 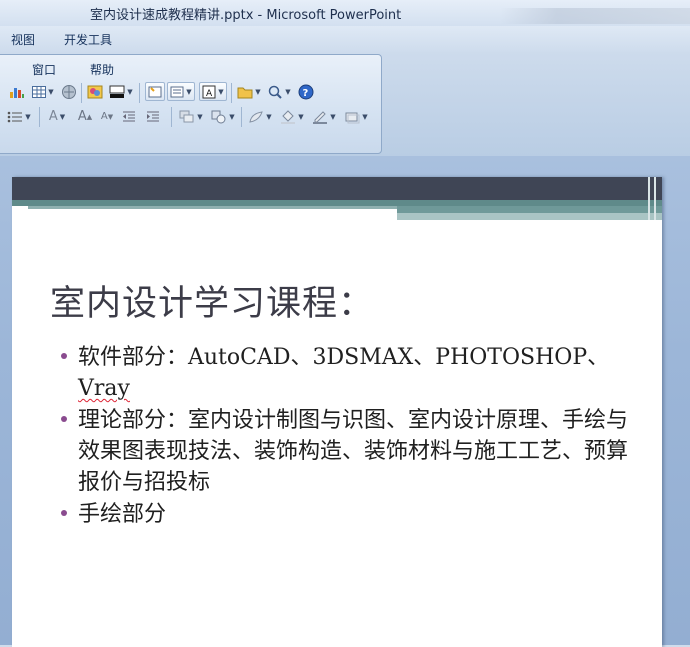 What do you see at coordinates (246, 15) in the screenshot?
I see `window-title: 室内设计速成教程精讲.pptx - Microsoft PowerPoint` at bounding box center [246, 15].